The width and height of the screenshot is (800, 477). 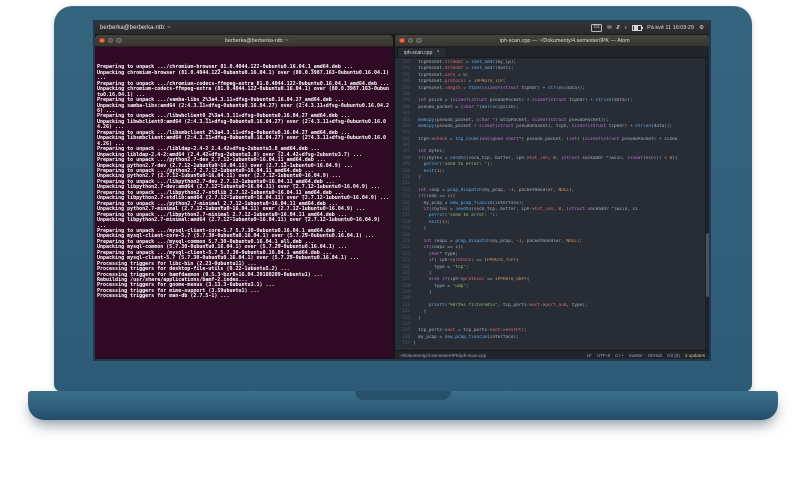 What do you see at coordinates (707, 204) in the screenshot?
I see `editor-scrollbar` at bounding box center [707, 204].